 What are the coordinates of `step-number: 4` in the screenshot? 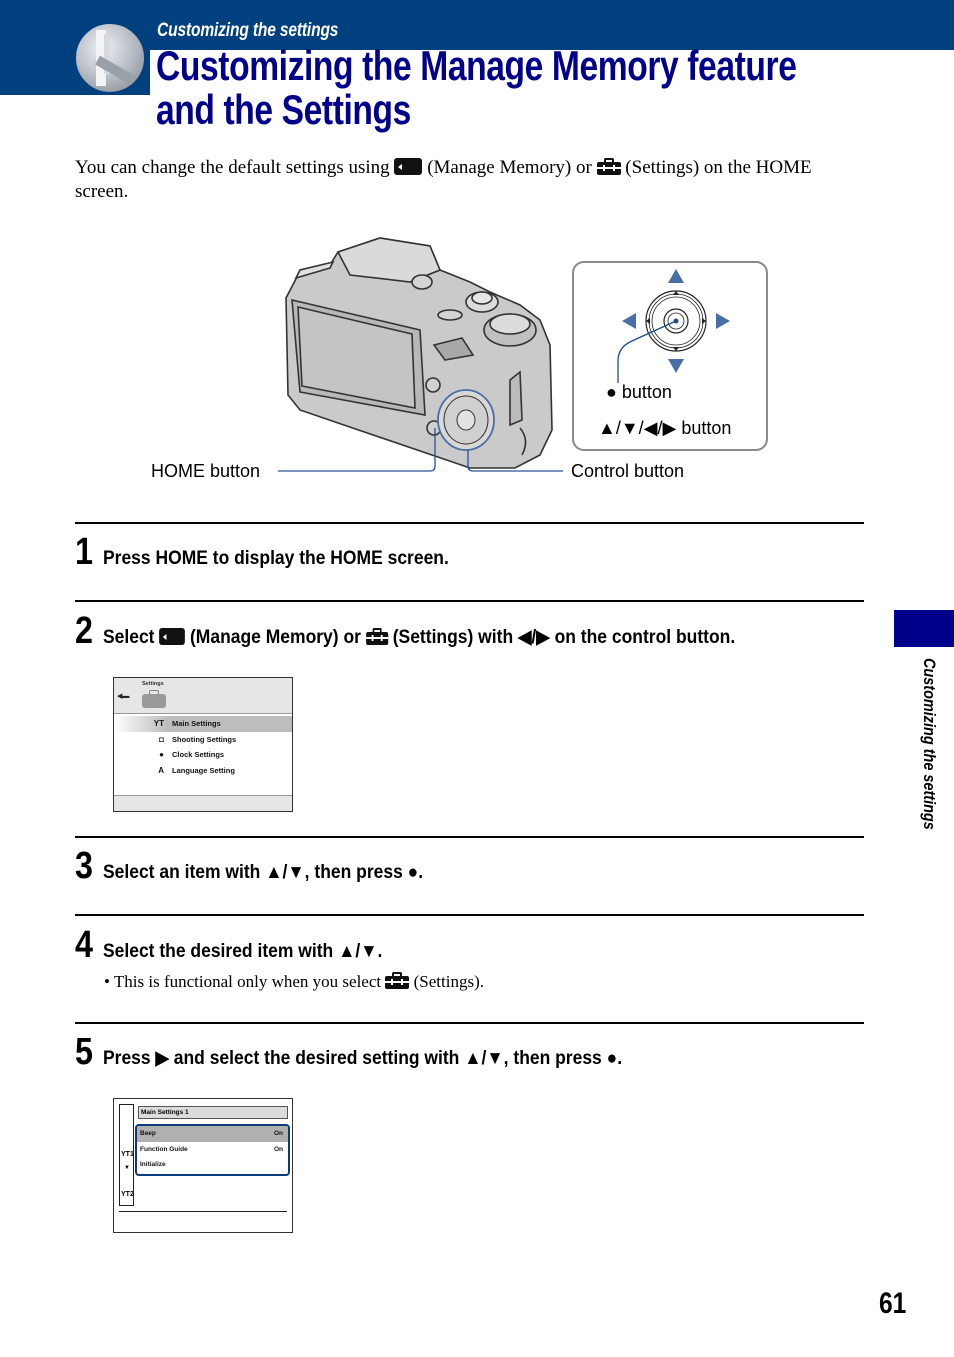 It's located at (84, 945).